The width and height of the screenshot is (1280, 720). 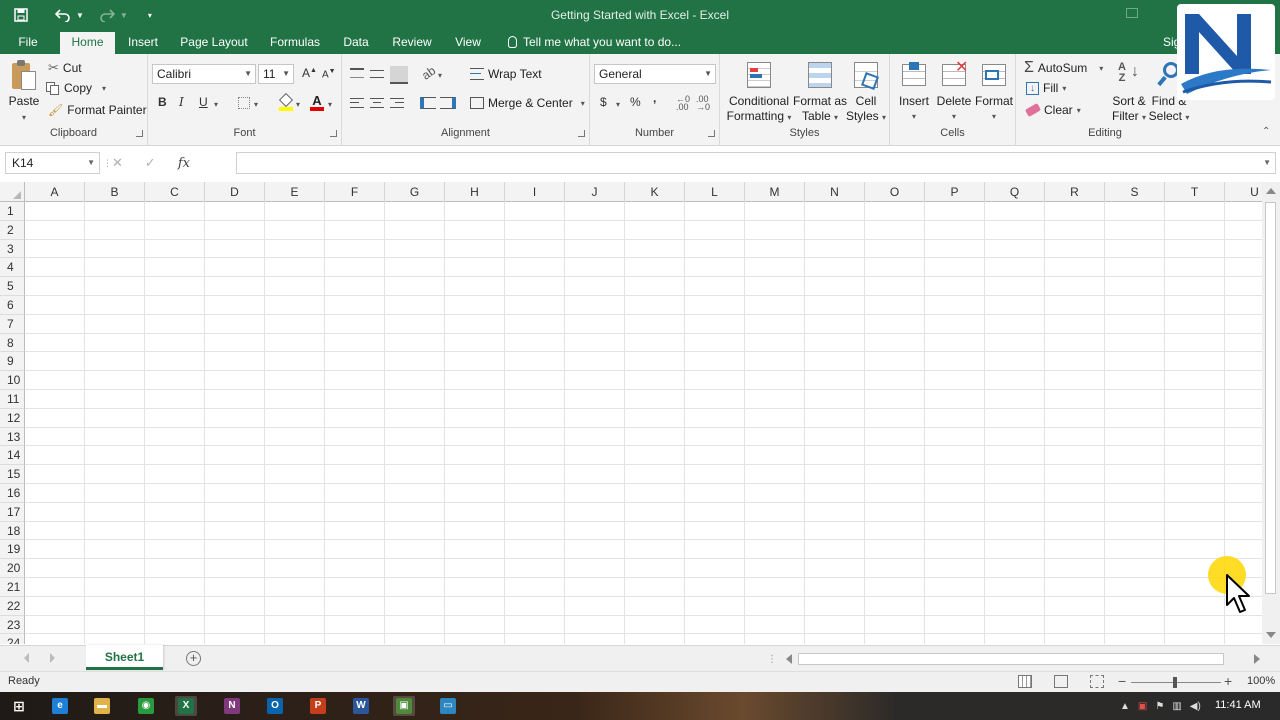 What do you see at coordinates (772, 659) in the screenshot?
I see `tab-split-handle: ⋮` at bounding box center [772, 659].